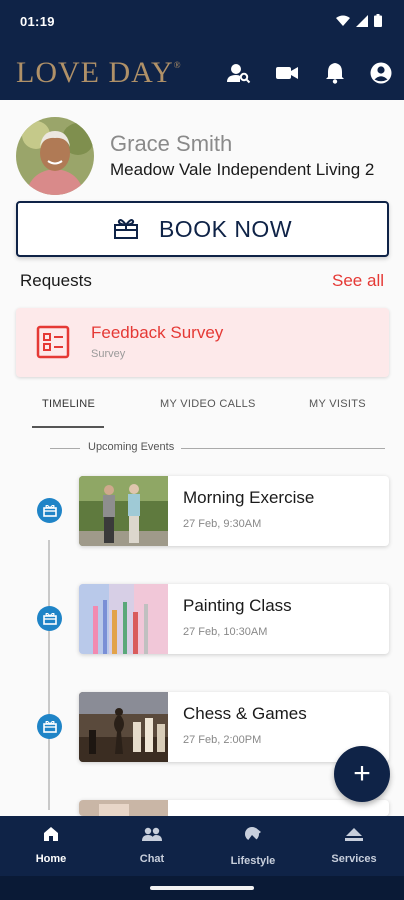 This screenshot has width=404, height=900. Describe the element at coordinates (222, 524) in the screenshot. I see `event-time: 27 Feb, 9:30AM` at that location.